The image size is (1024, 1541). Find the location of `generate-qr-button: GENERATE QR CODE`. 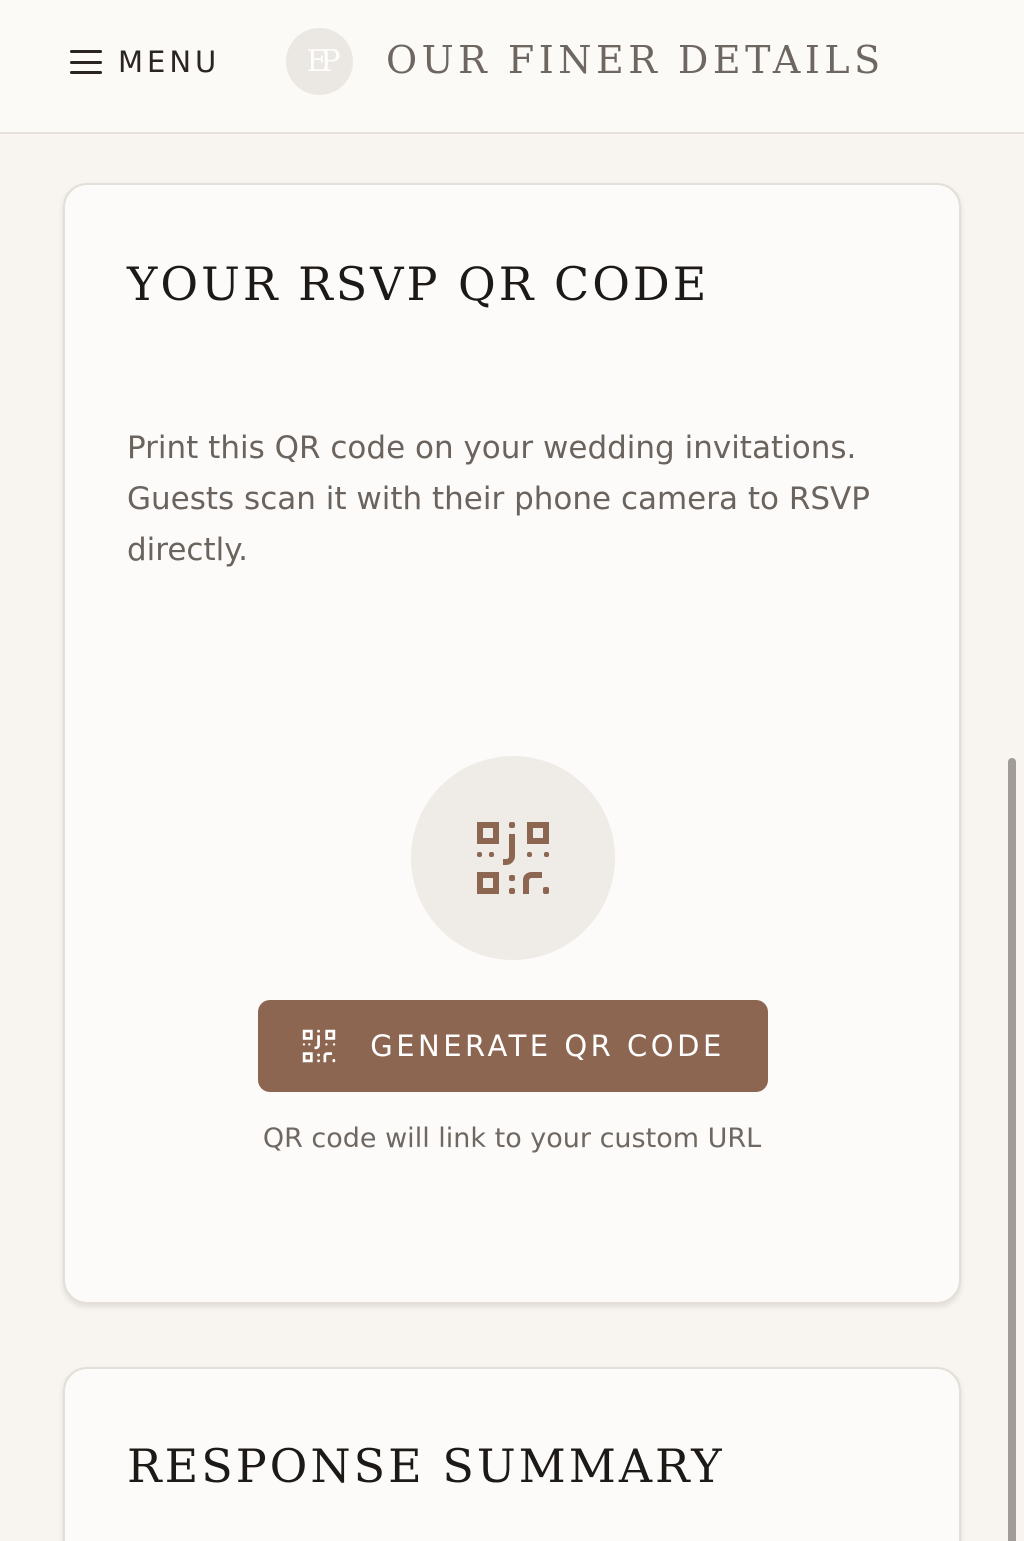

generate-qr-button: GENERATE QR CODE is located at coordinates (513, 1046).